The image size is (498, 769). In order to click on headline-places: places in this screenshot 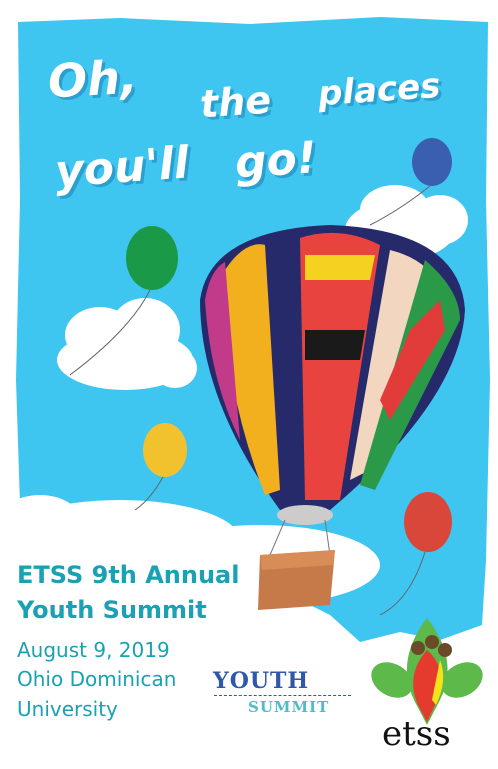, I will do `click(379, 90)`.